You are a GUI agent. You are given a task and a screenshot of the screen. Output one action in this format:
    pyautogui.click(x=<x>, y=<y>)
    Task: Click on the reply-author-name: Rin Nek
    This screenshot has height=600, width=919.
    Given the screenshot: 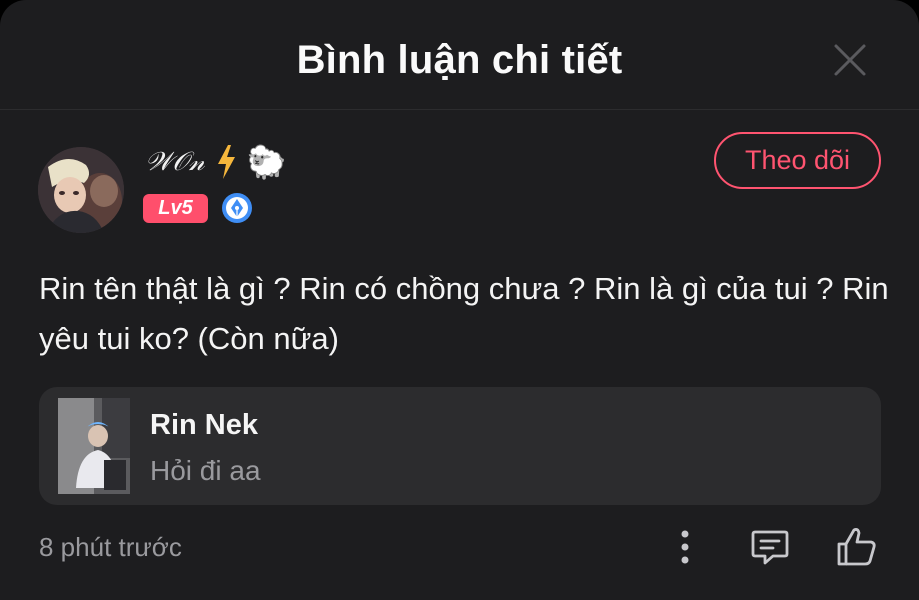 What is the action you would take?
    pyautogui.click(x=204, y=425)
    